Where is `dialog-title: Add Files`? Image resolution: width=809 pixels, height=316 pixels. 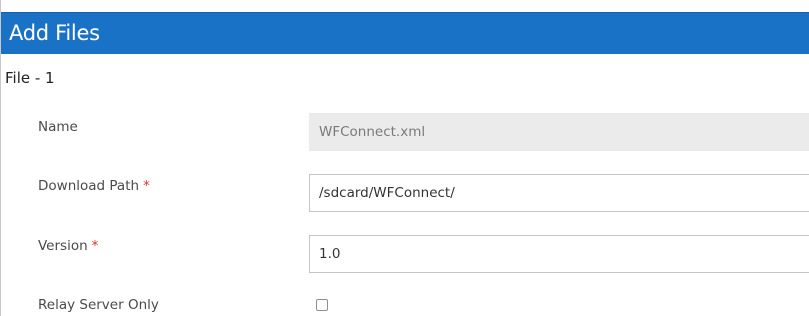 dialog-title: Add Files is located at coordinates (54, 33).